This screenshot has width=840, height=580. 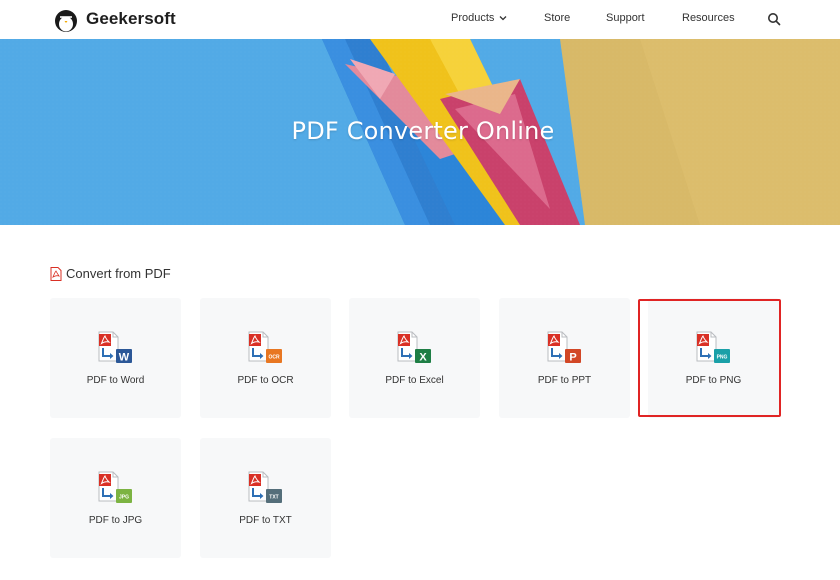 What do you see at coordinates (503, 18) in the screenshot?
I see `chevron-down-icon` at bounding box center [503, 18].